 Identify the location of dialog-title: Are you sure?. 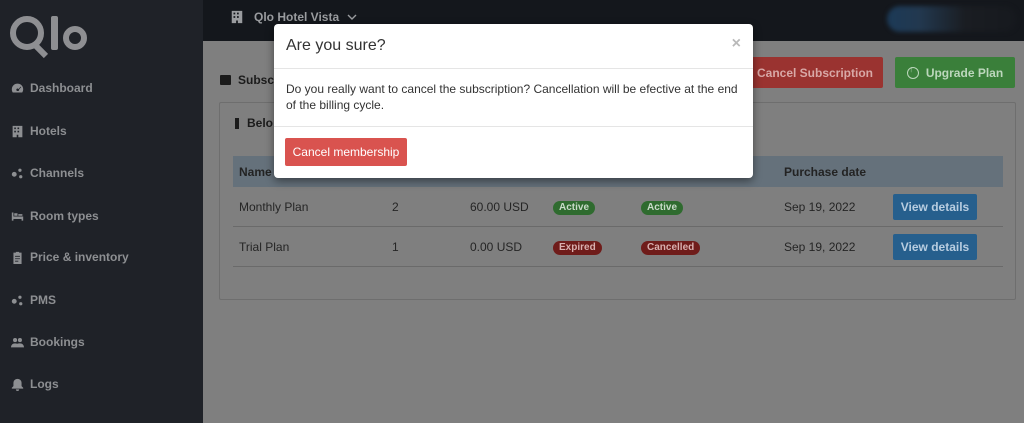
(336, 45).